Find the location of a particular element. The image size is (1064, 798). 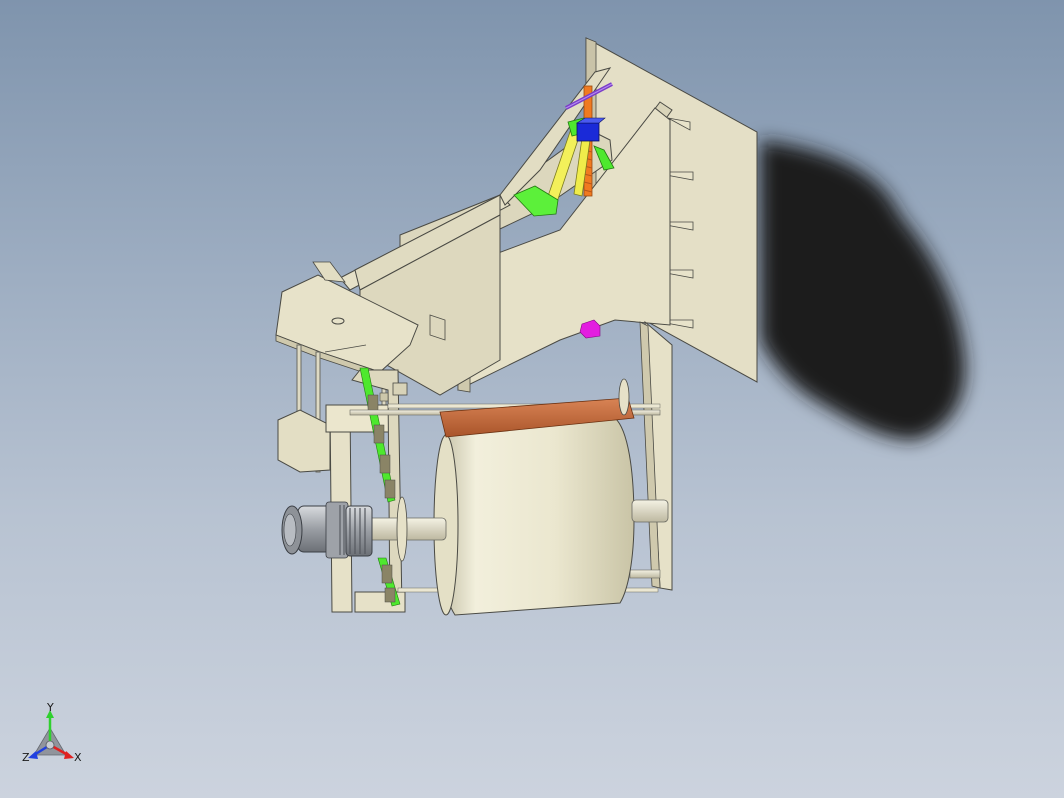

gear-motor is located at coordinates (327, 530).